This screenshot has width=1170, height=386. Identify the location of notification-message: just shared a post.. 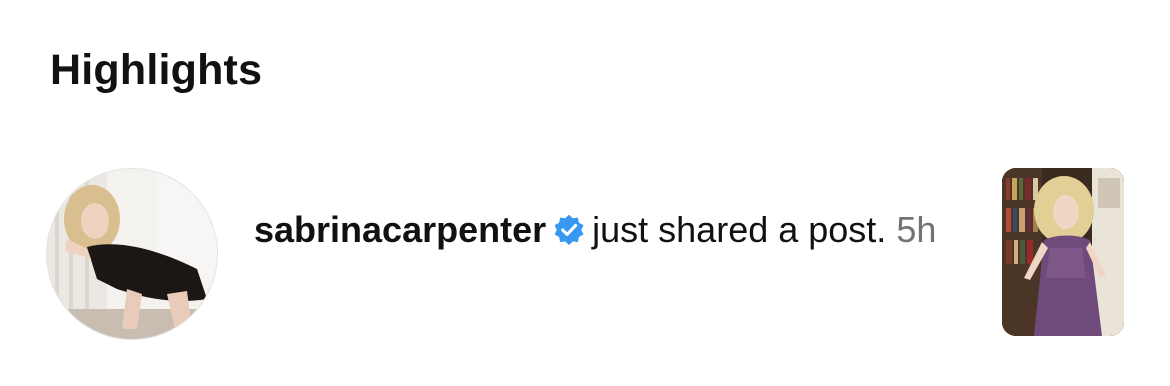
(739, 229).